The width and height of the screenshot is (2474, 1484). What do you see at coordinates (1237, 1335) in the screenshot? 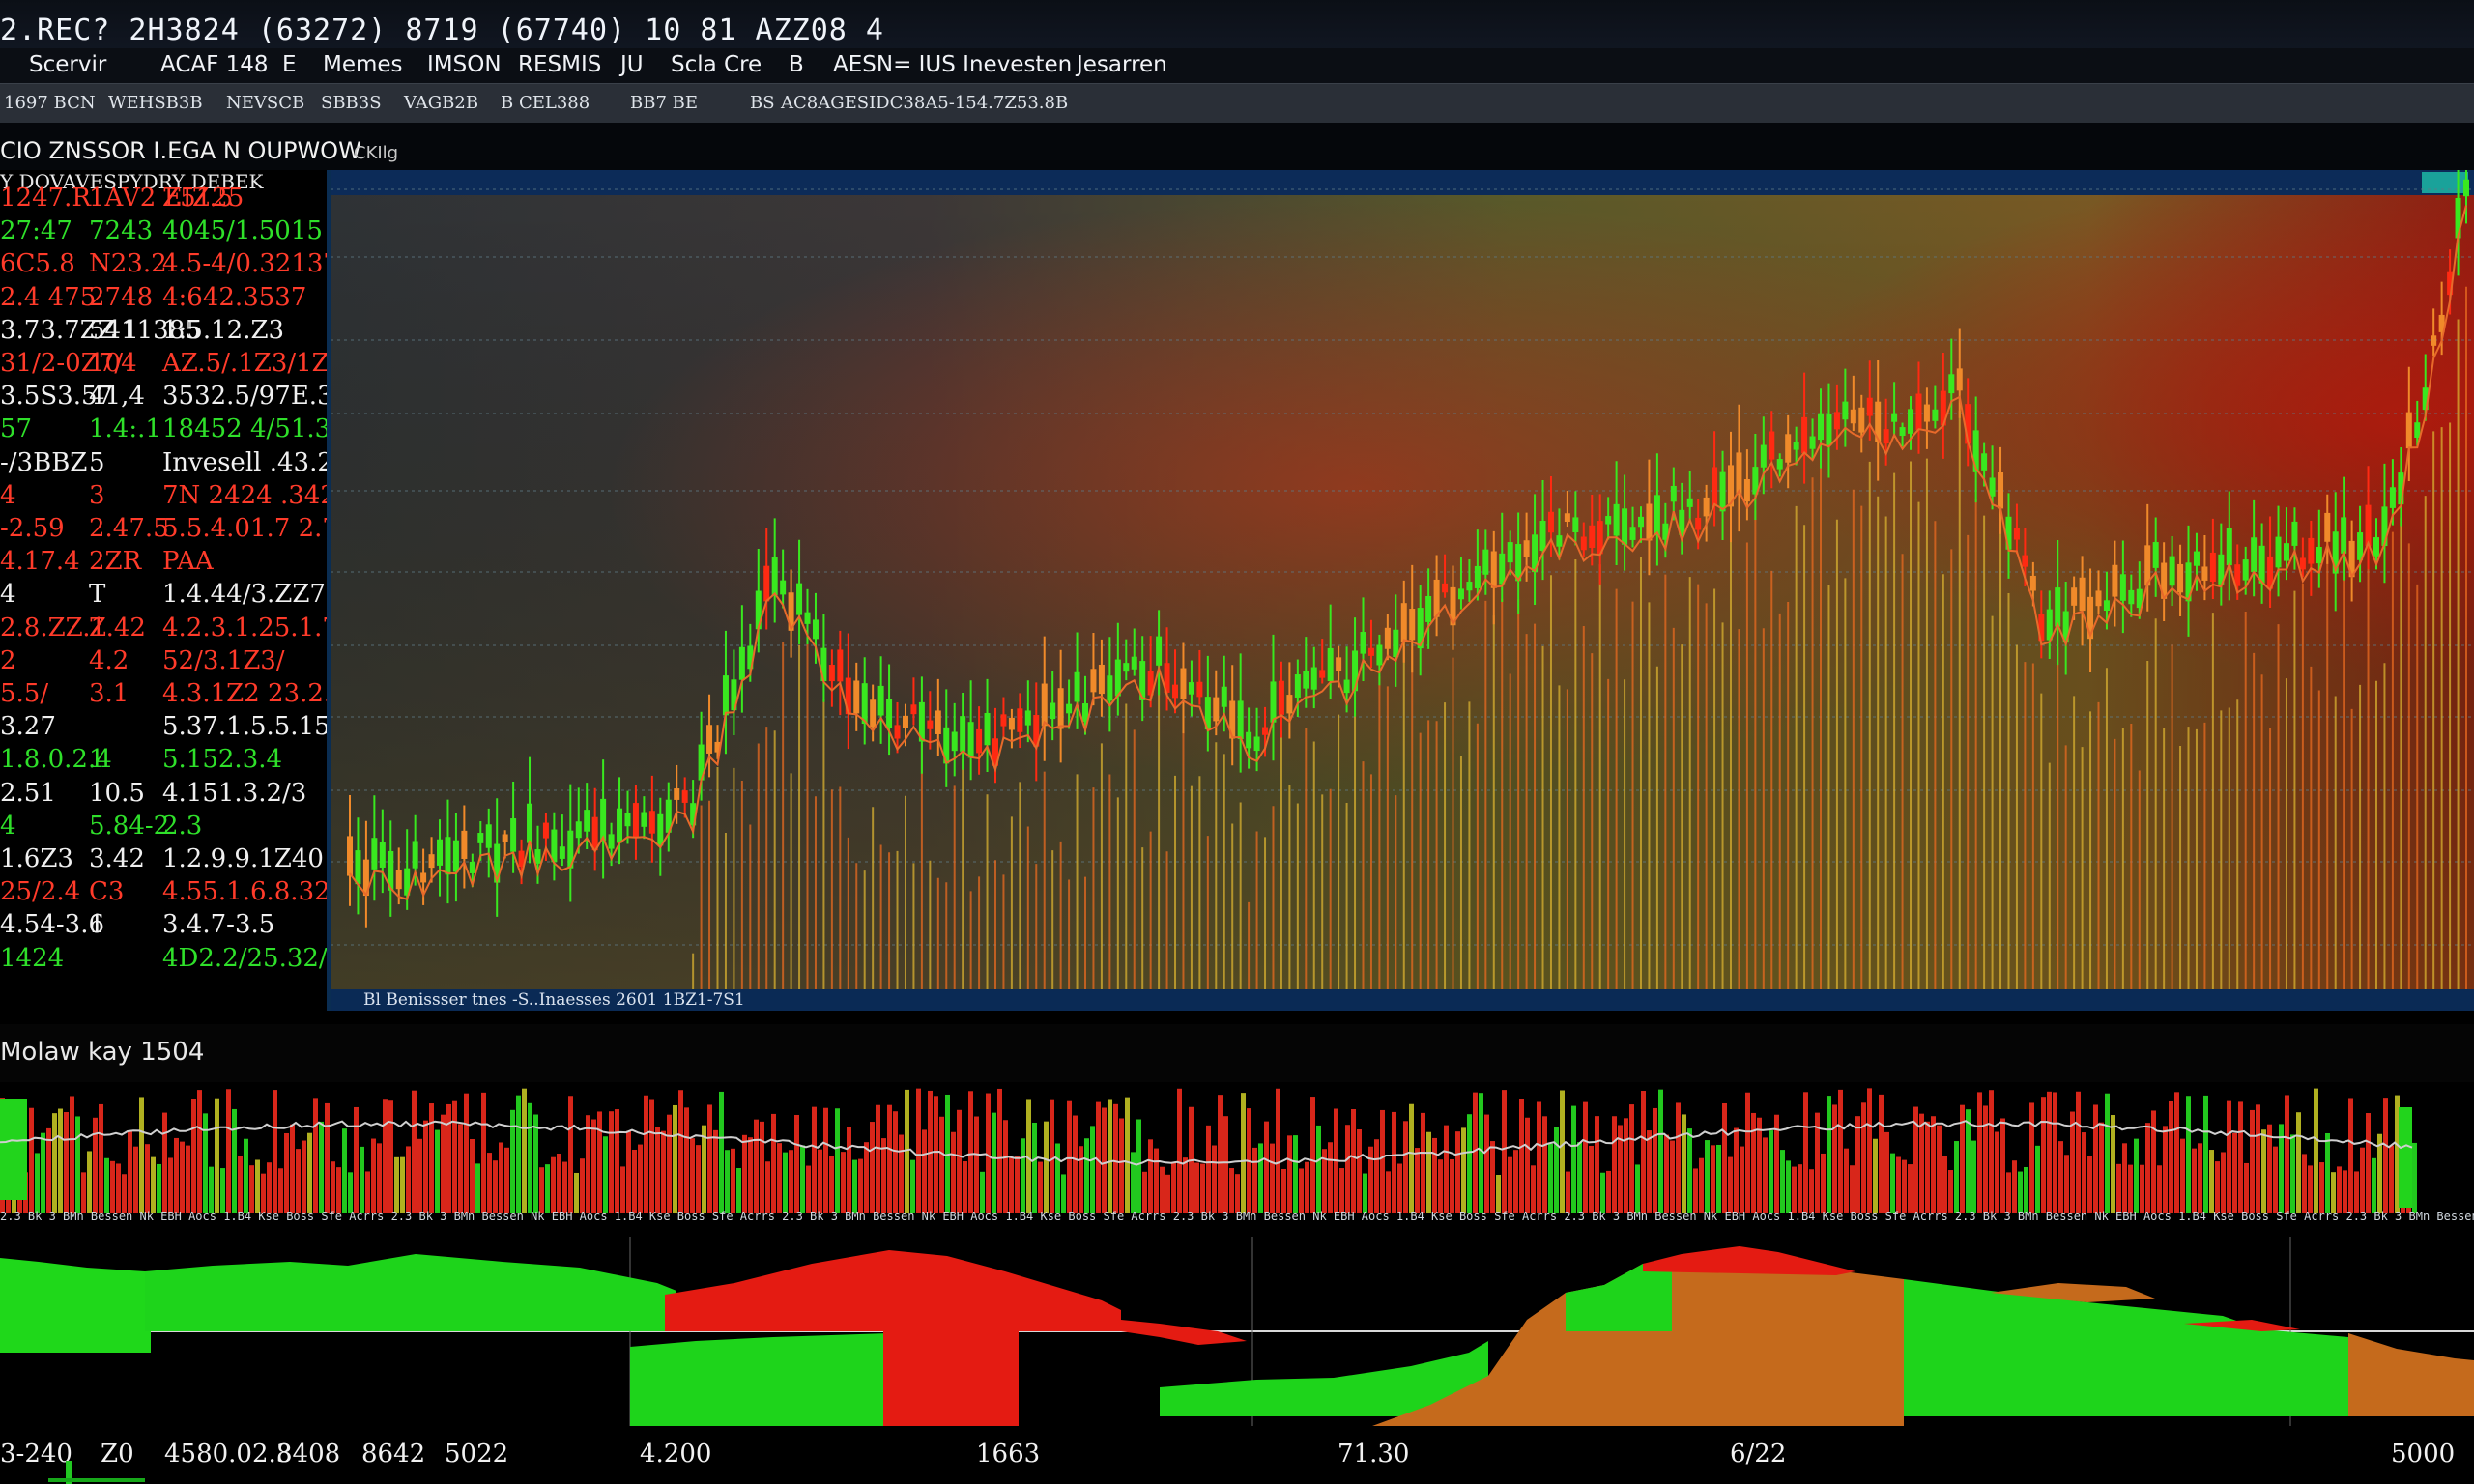
I see `oscillator-chart` at bounding box center [1237, 1335].